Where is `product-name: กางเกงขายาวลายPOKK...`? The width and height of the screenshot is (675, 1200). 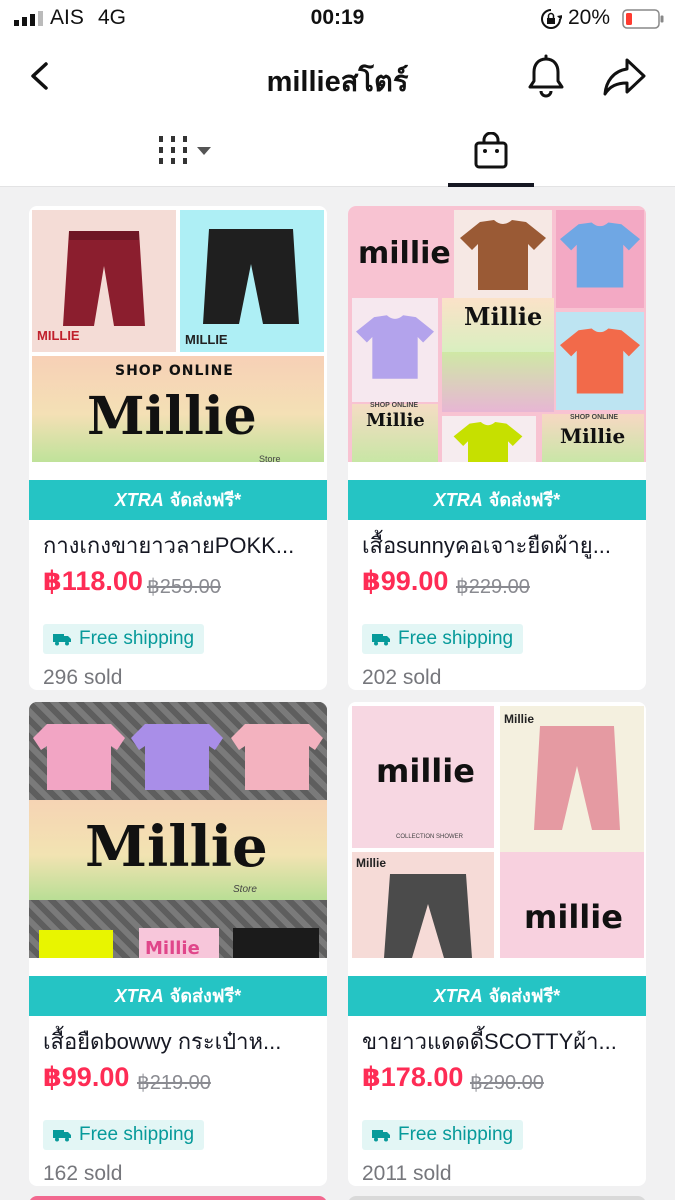
product-name: กางเกงขายาวลายPOKK... is located at coordinates (169, 545).